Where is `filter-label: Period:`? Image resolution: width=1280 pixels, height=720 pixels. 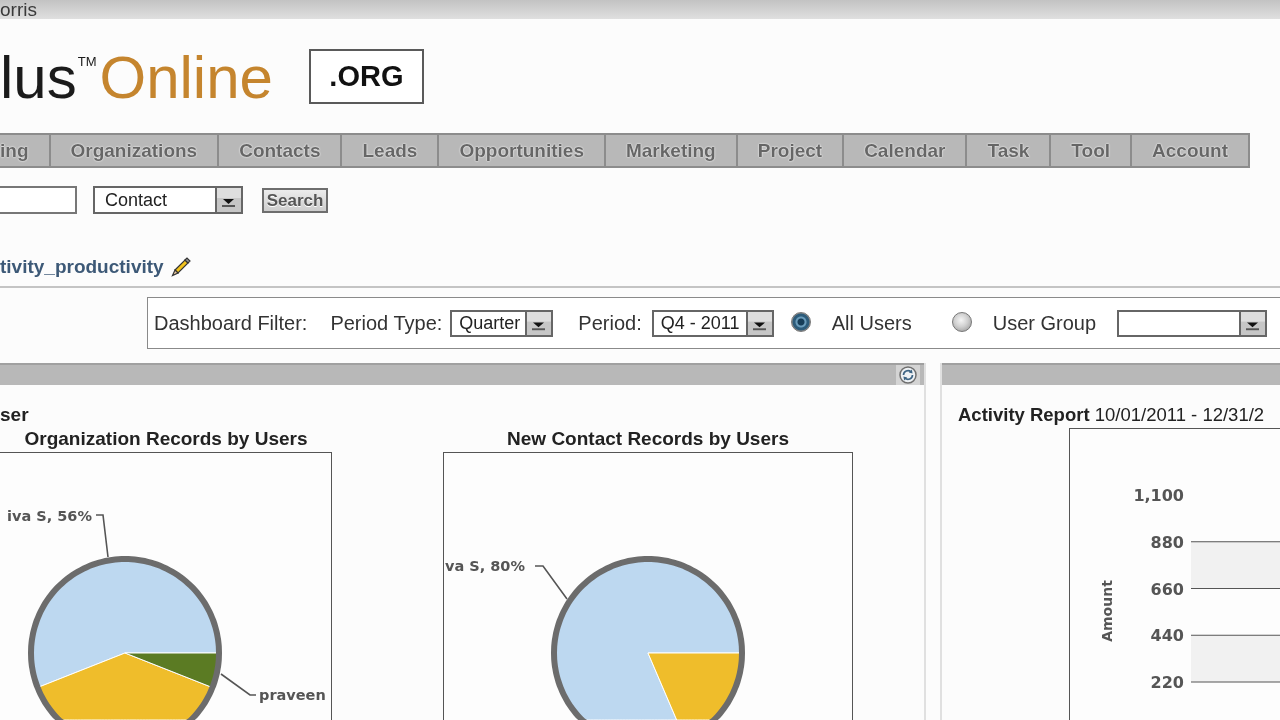
filter-label: Period: is located at coordinates (610, 323).